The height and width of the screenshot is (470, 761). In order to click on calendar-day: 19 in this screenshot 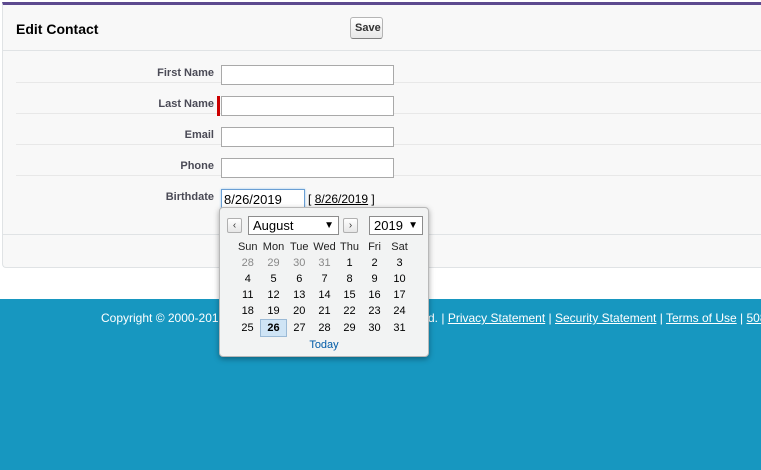, I will do `click(274, 311)`.